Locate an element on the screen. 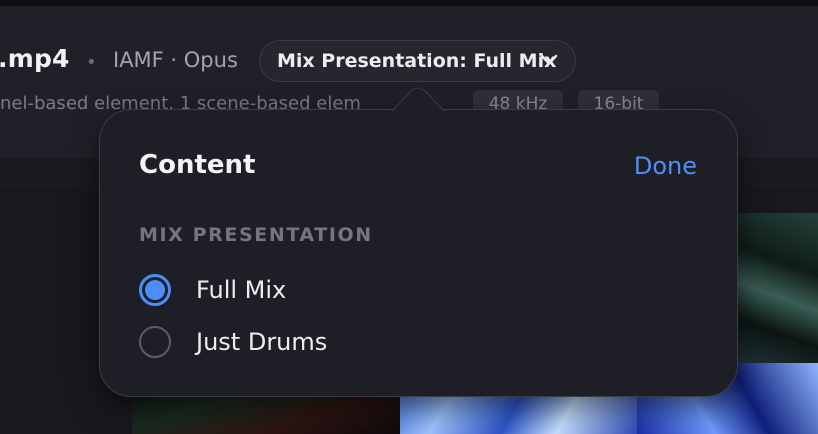 The height and width of the screenshot is (434, 818). done-button: Done is located at coordinates (665, 166).